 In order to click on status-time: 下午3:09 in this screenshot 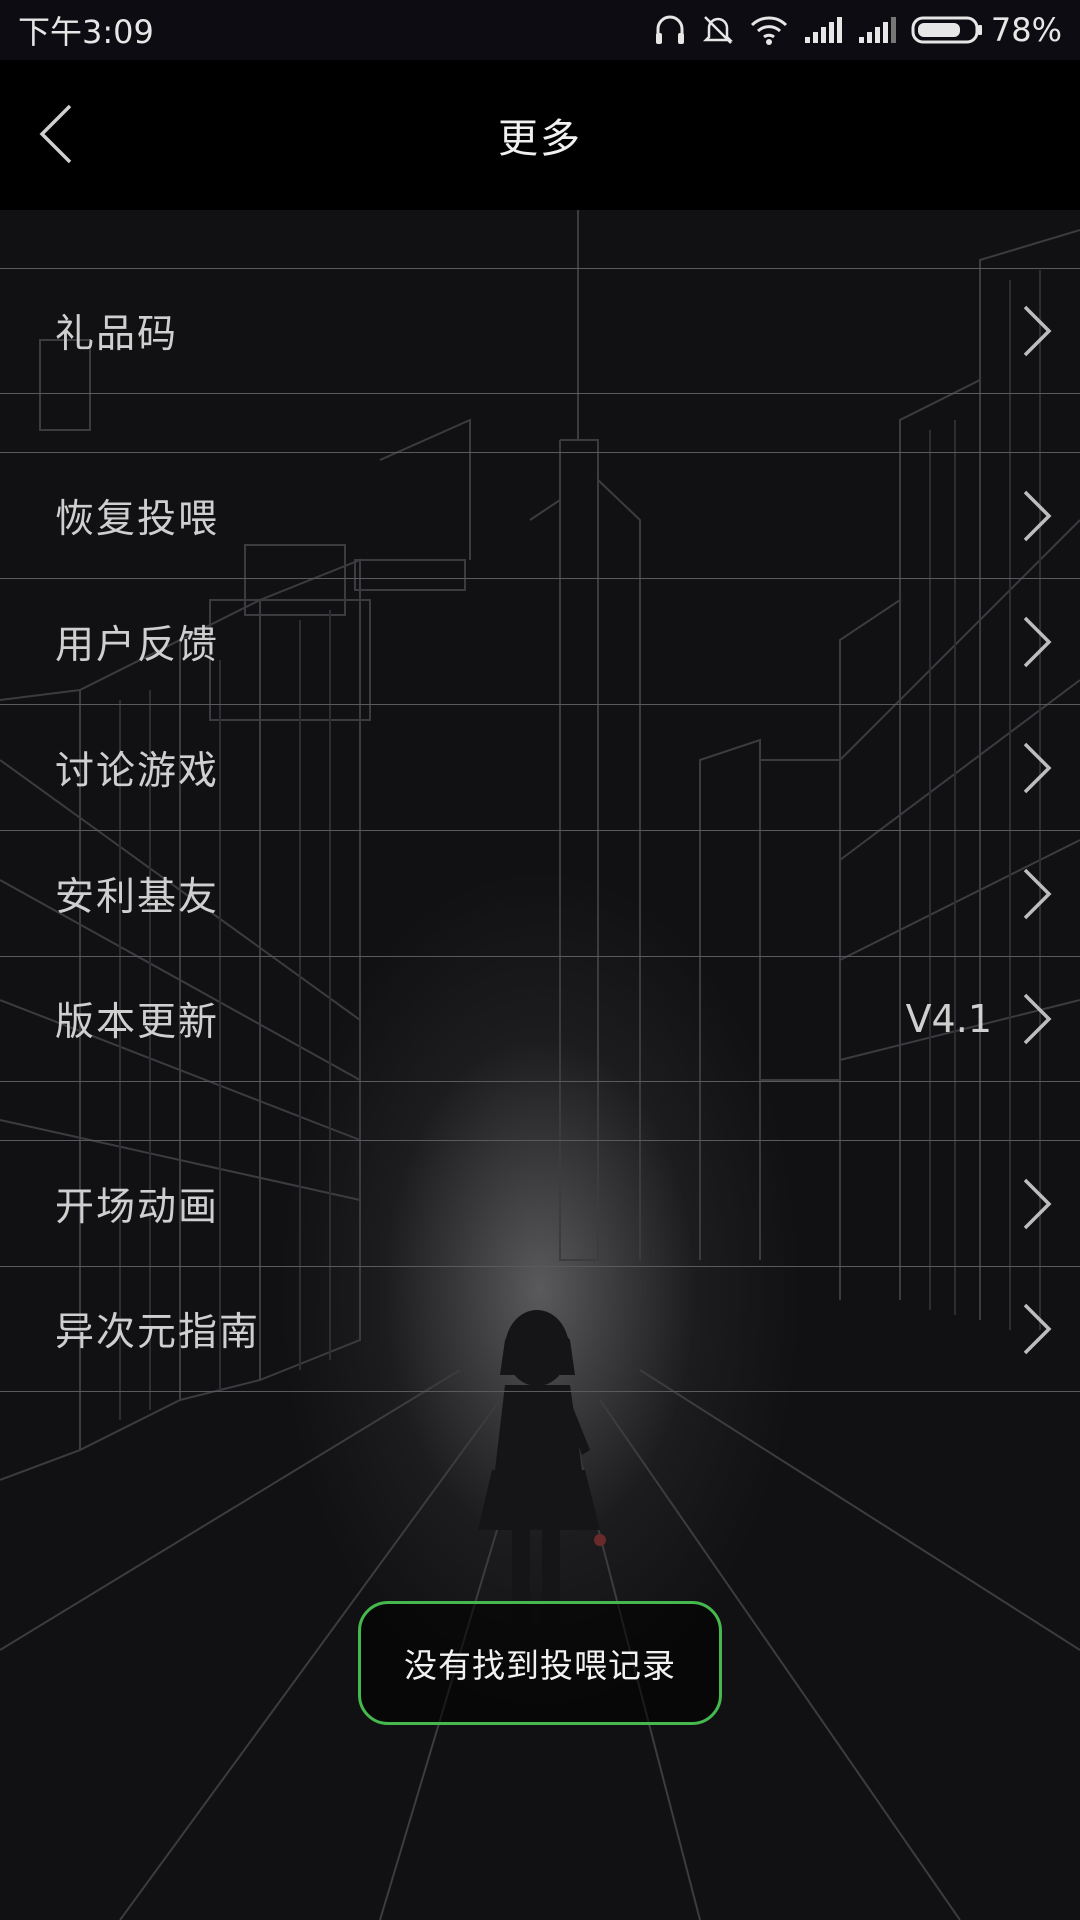, I will do `click(86, 32)`.